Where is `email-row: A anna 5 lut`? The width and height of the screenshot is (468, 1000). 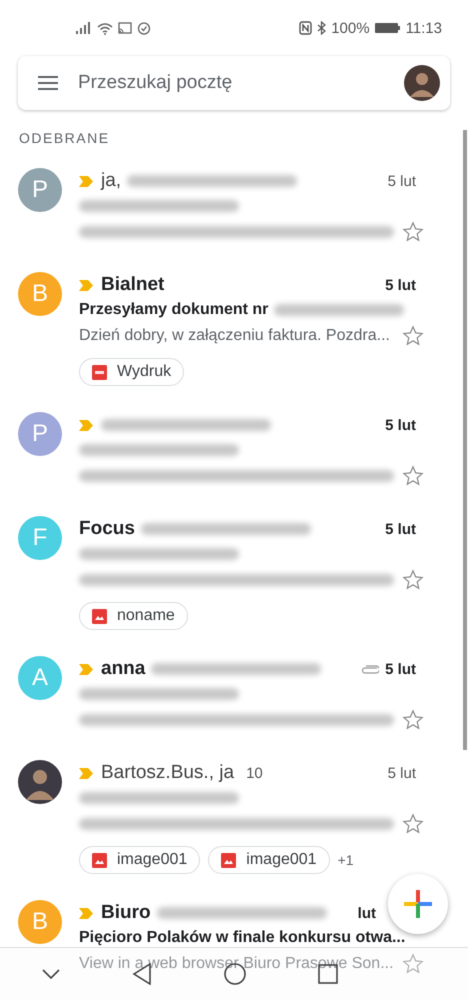
email-row: A anna 5 lut is located at coordinates (234, 696).